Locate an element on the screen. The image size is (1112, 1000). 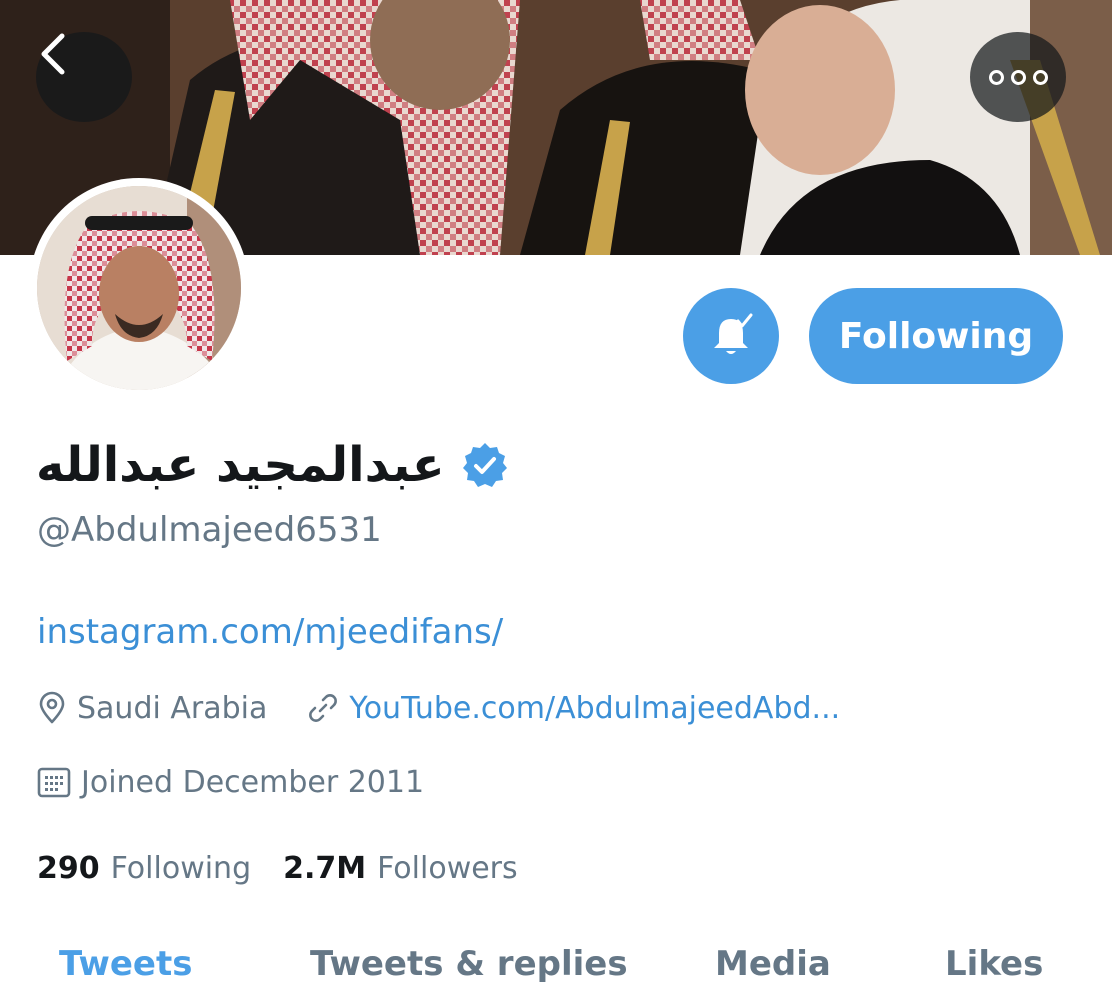
following-stat: 290 Following is located at coordinates (144, 868).